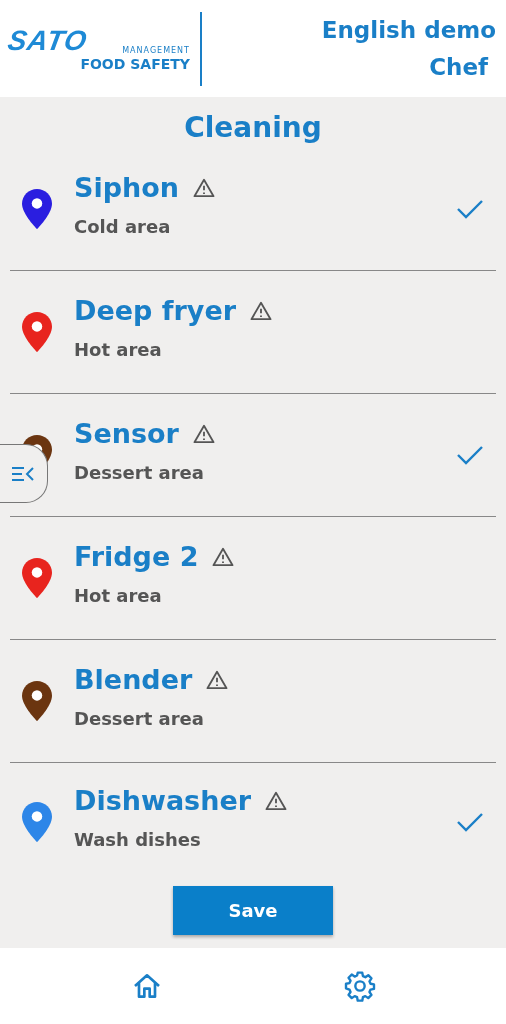  I want to click on item-area: Cold area, so click(265, 227).